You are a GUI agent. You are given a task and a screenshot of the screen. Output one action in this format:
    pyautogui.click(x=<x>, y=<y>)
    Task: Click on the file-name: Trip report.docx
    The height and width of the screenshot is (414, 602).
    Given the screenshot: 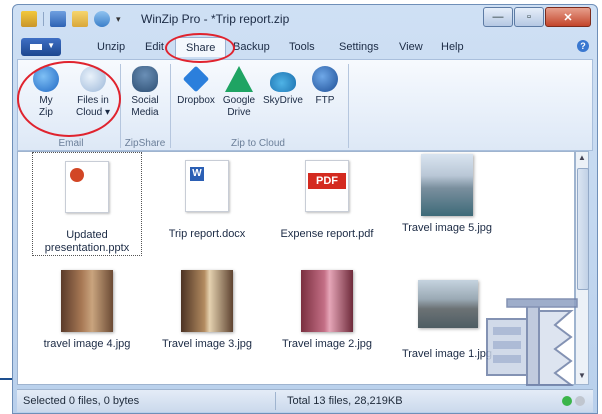 What is the action you would take?
    pyautogui.click(x=207, y=234)
    